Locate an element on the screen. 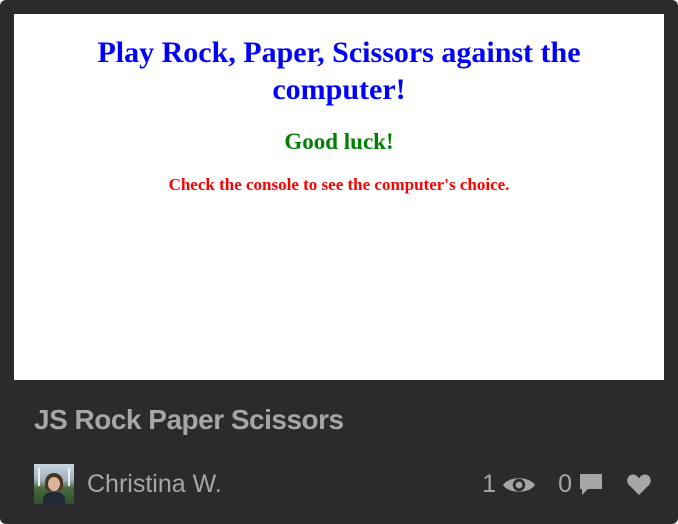 This screenshot has height=524, width=678. comments-count: 0 is located at coordinates (565, 484).